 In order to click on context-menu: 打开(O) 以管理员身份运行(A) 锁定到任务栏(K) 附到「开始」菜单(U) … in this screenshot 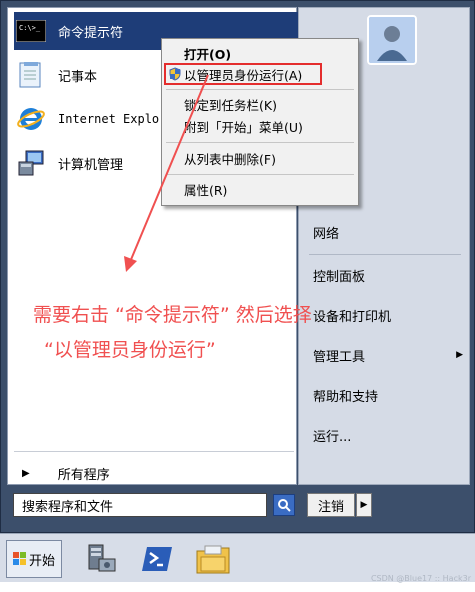, I will do `click(260, 122)`.